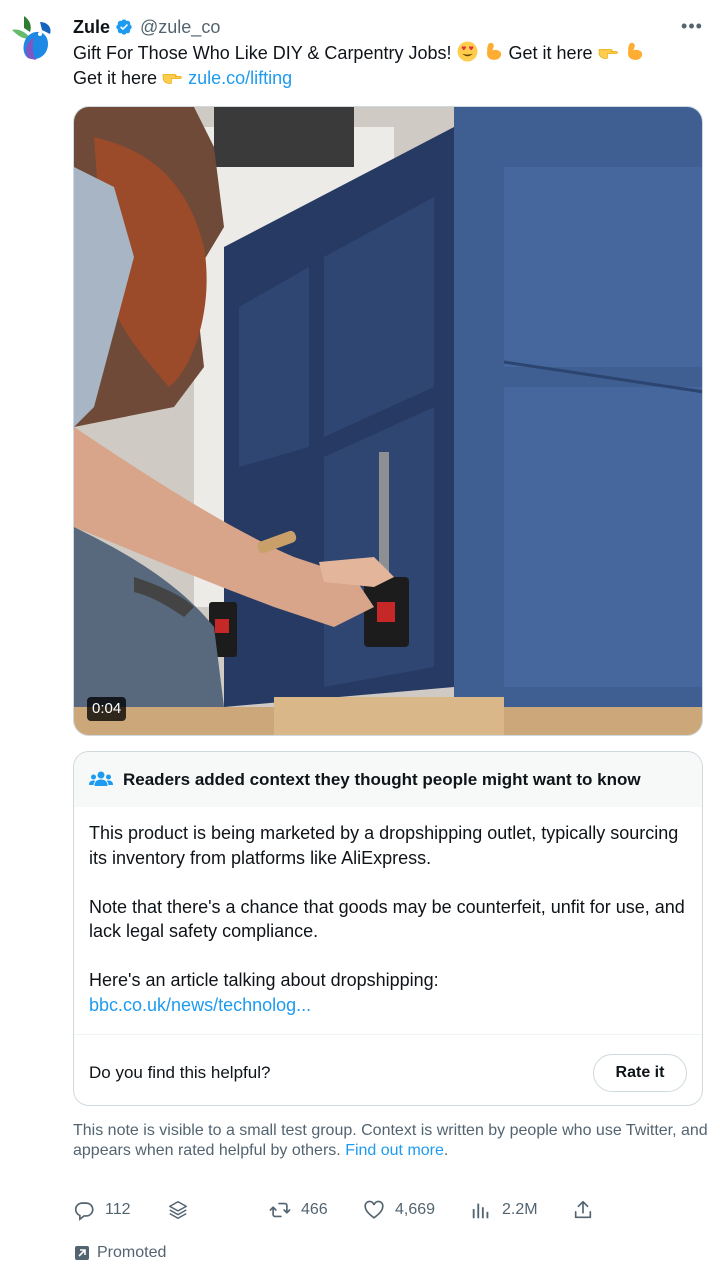  I want to click on more-options-icon: •••, so click(692, 26).